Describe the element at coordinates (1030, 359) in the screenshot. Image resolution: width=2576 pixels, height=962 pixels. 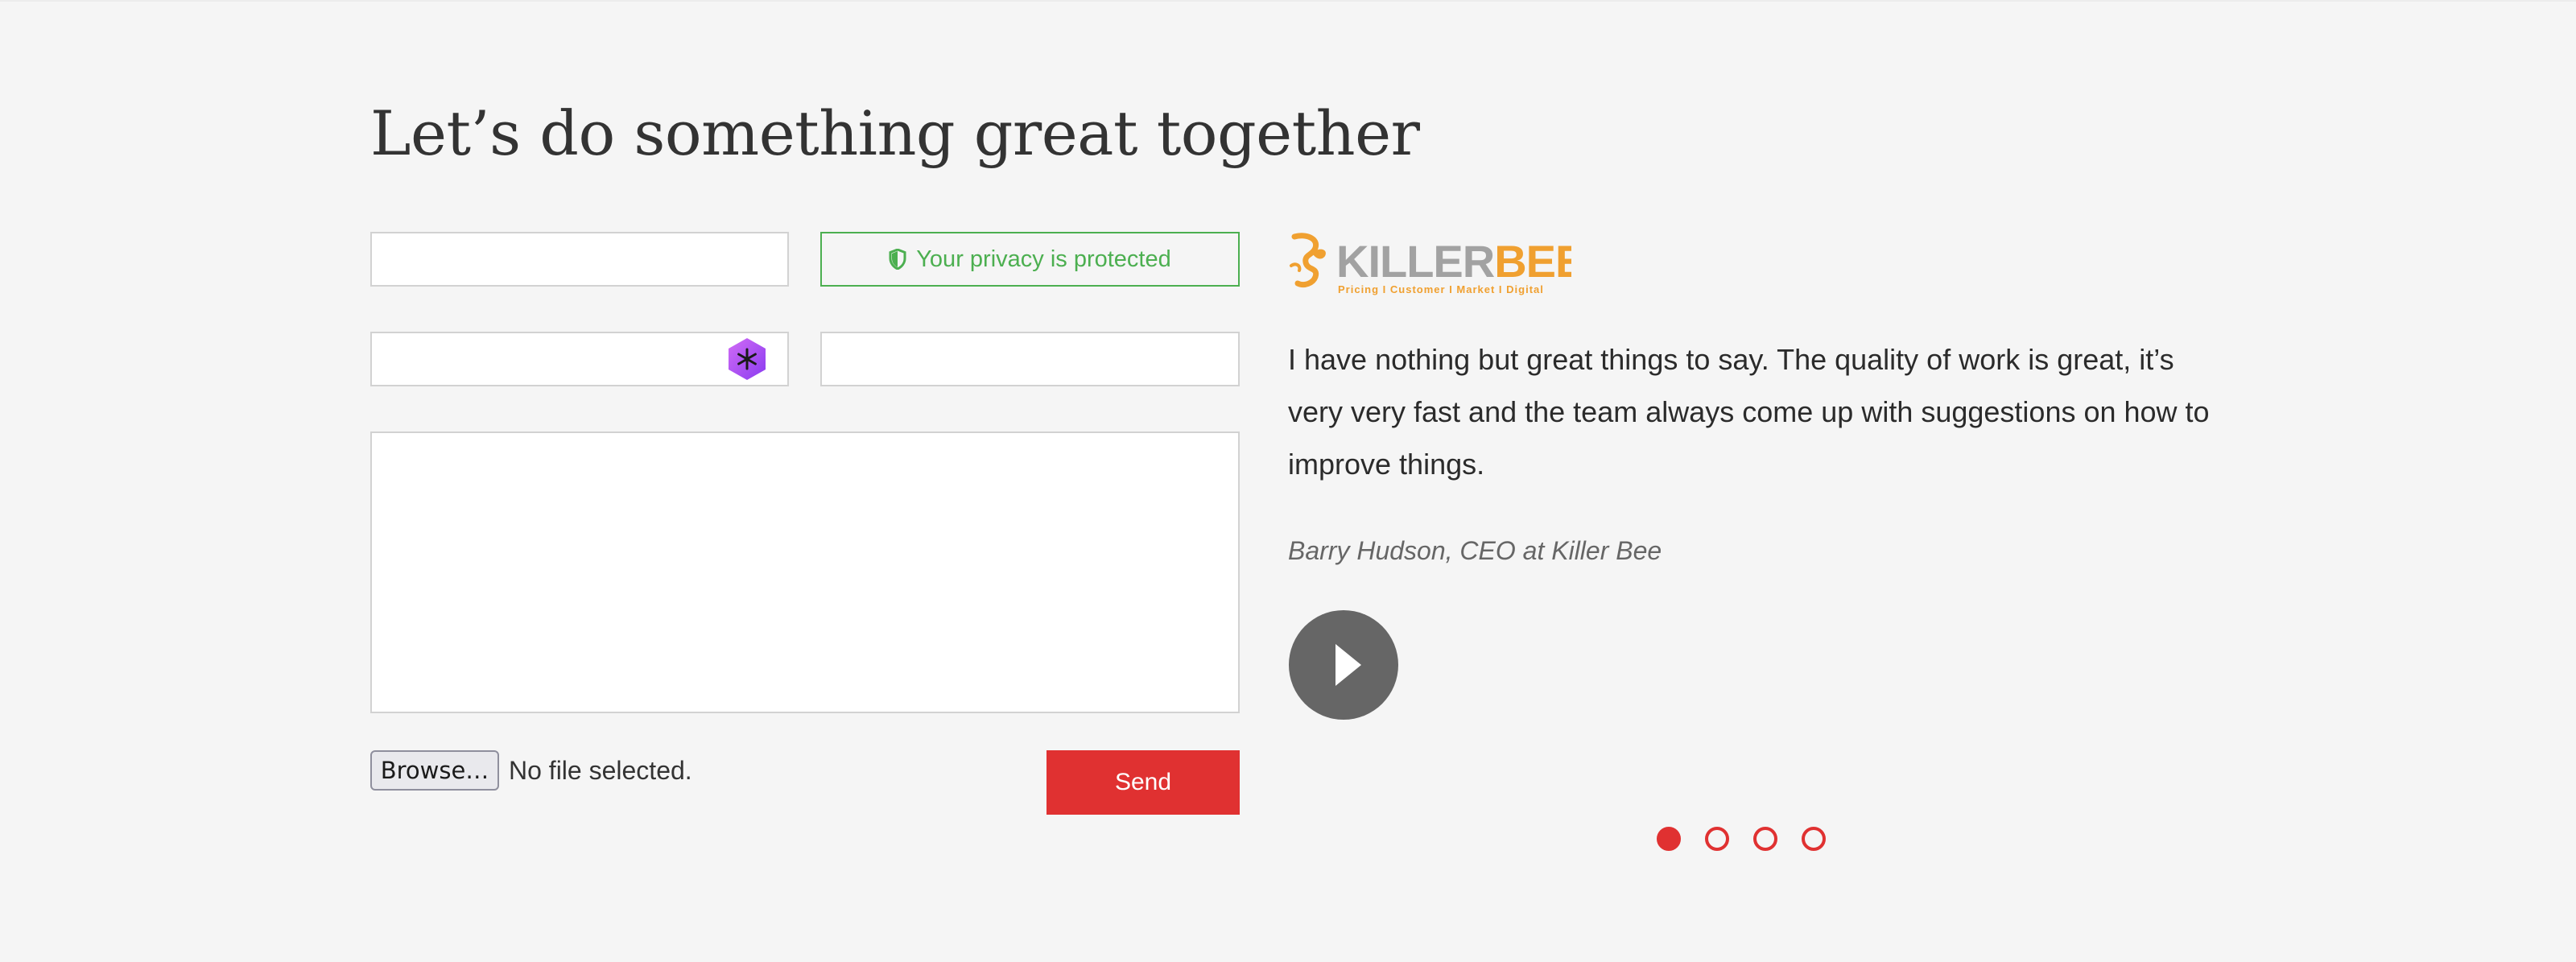
I see `phone-input` at that location.